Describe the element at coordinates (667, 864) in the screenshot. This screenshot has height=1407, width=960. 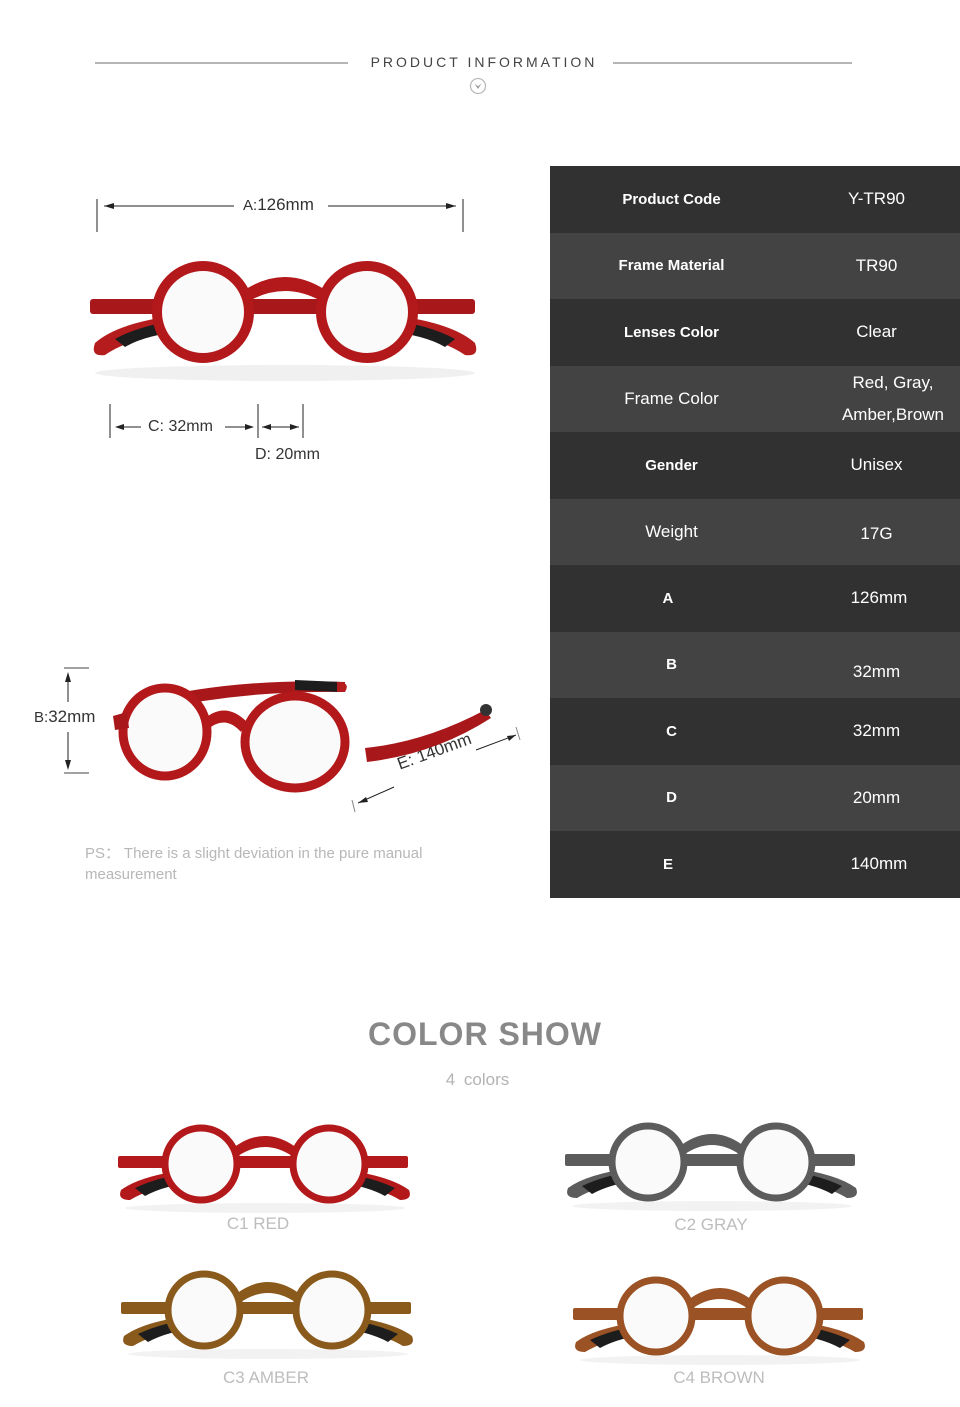
I see `spec-label: E` at that location.